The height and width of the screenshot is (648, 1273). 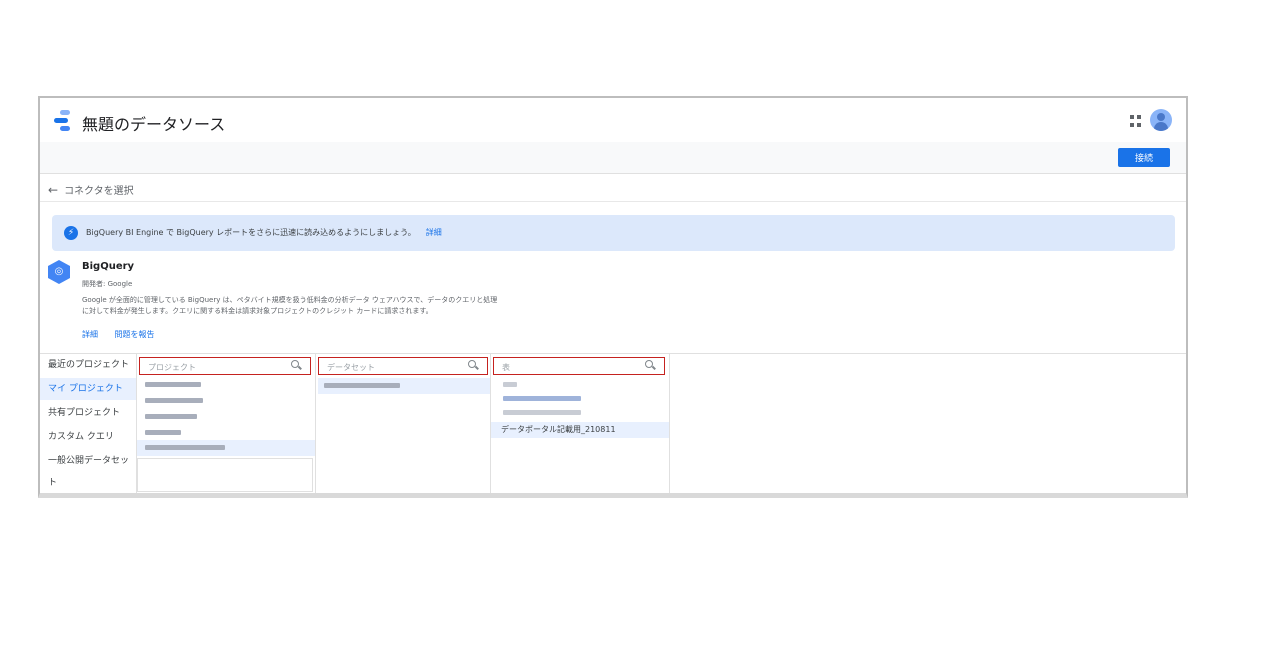 I want to click on sidebar-item-custom-query: カスタム クエリ, so click(x=88, y=437).